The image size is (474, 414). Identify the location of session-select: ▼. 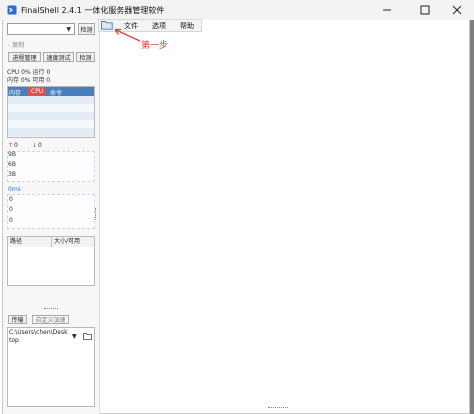
(41, 29).